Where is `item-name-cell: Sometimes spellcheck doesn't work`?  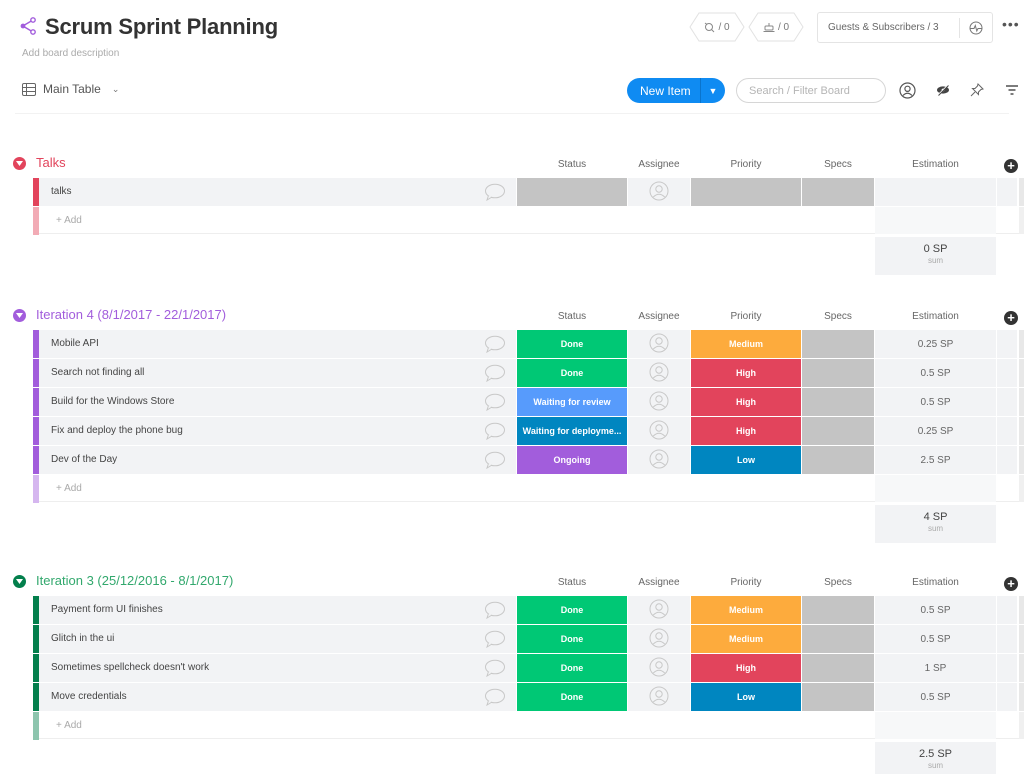 item-name-cell: Sometimes spellcheck doesn't work is located at coordinates (277, 668).